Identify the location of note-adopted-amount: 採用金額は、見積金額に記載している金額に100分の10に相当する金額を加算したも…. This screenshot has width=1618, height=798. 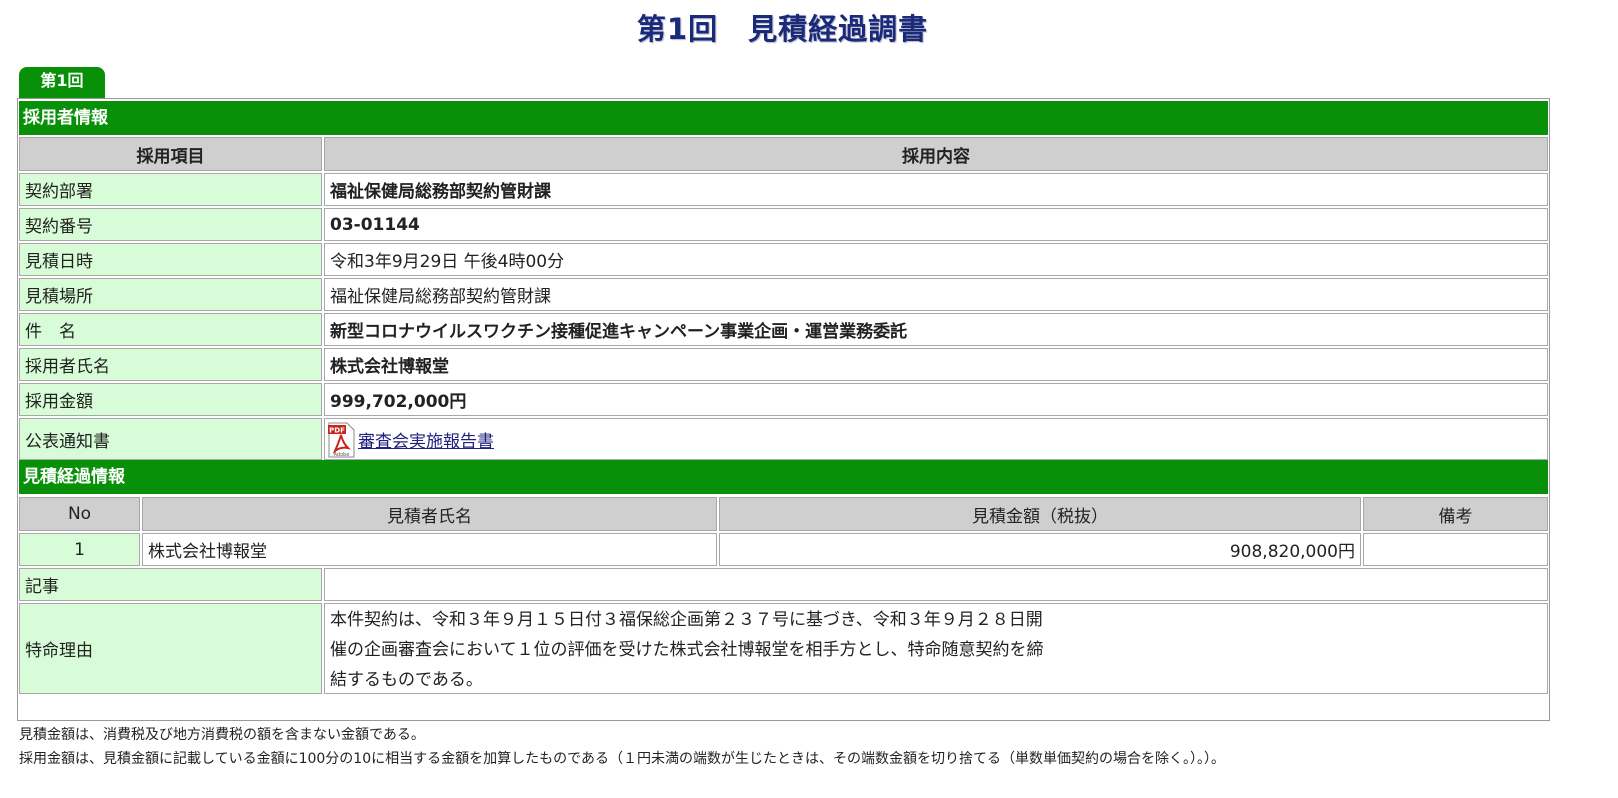
(622, 759).